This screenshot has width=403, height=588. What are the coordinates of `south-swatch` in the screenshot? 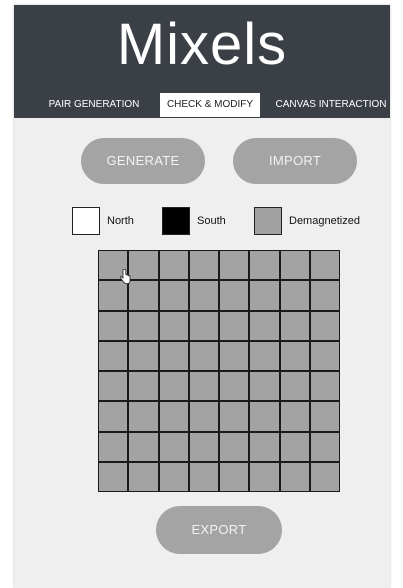 It's located at (176, 221).